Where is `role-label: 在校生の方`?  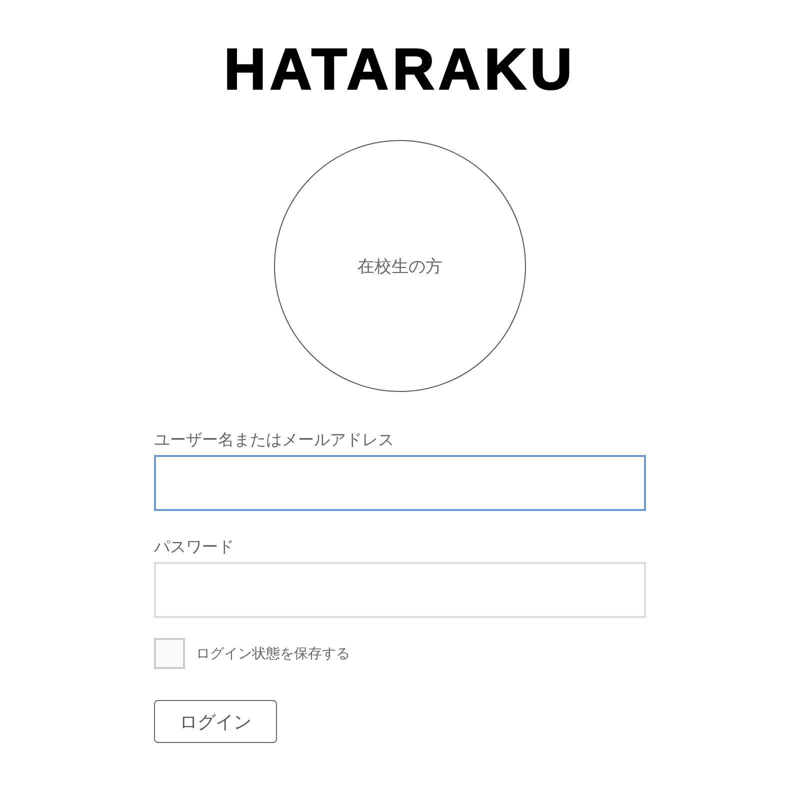 role-label: 在校生の方 is located at coordinates (400, 267).